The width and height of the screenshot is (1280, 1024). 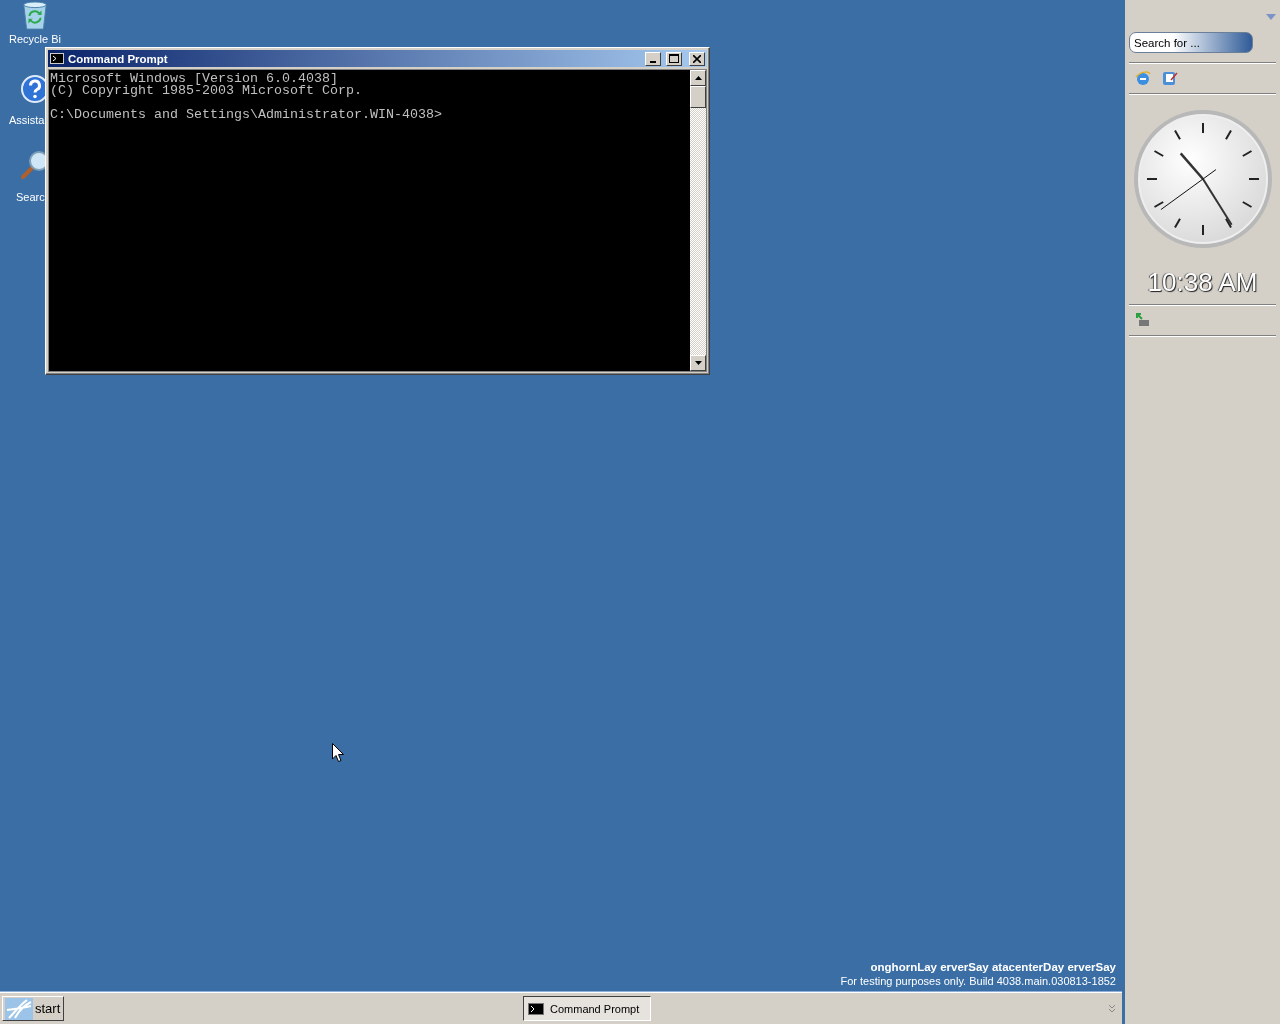 What do you see at coordinates (698, 97) in the screenshot?
I see `scroll-thumb` at bounding box center [698, 97].